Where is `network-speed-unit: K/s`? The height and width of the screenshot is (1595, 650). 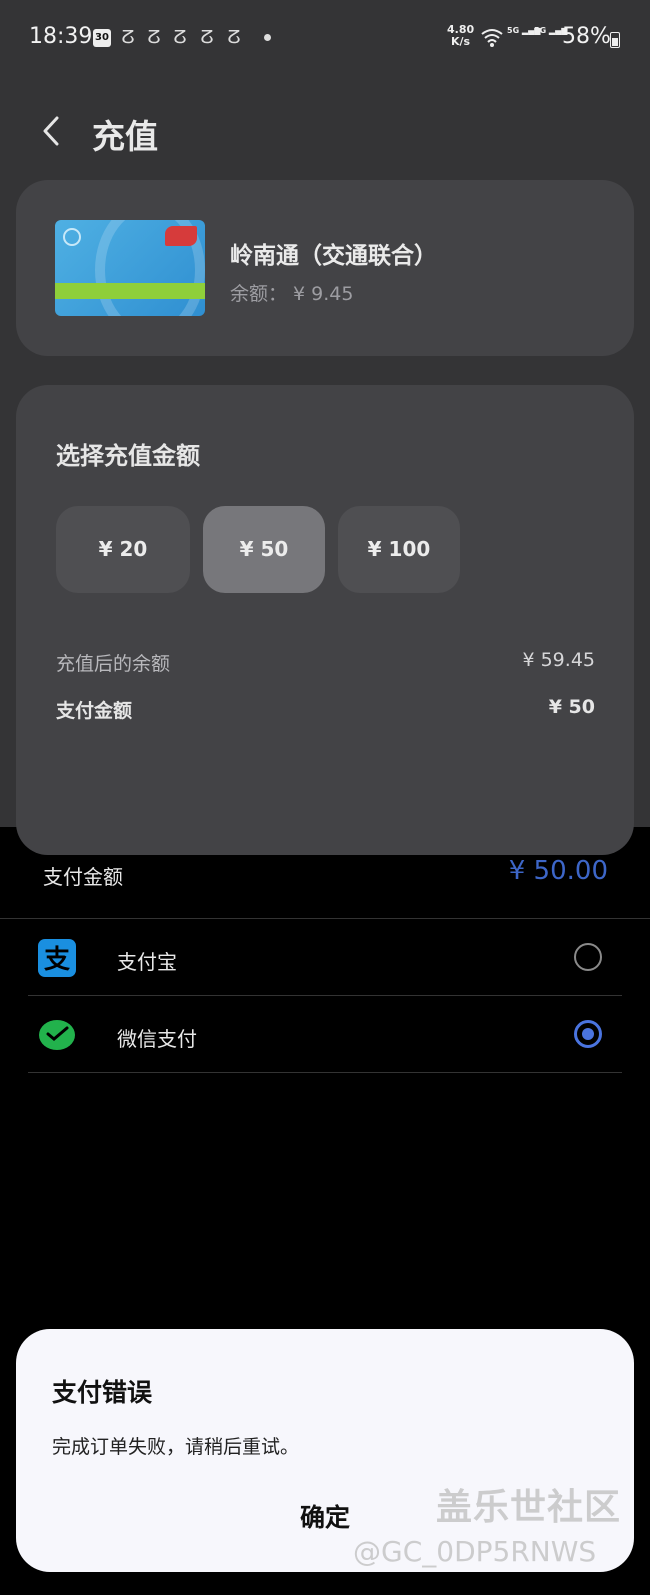 network-speed-unit: K/s is located at coordinates (461, 41).